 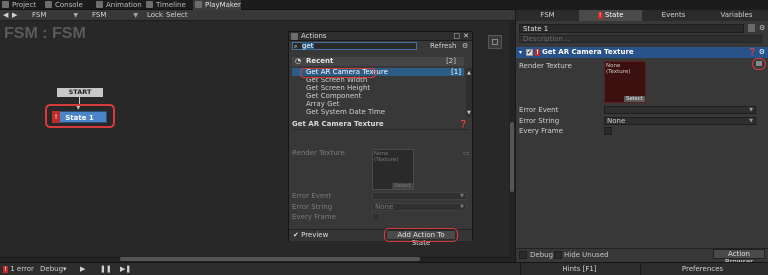 I want to click on hide-unused-checkbox, so click(x=558, y=255).